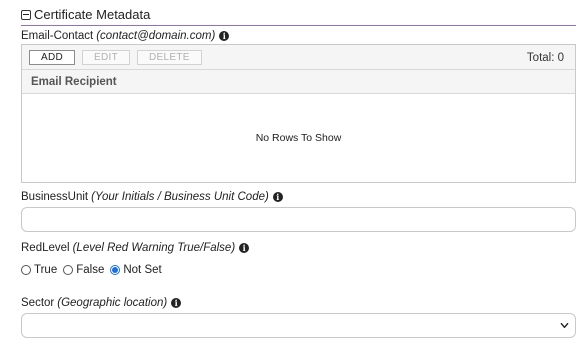 The image size is (588, 348). I want to click on email-contact-label-text: Email-Contact, so click(57, 36).